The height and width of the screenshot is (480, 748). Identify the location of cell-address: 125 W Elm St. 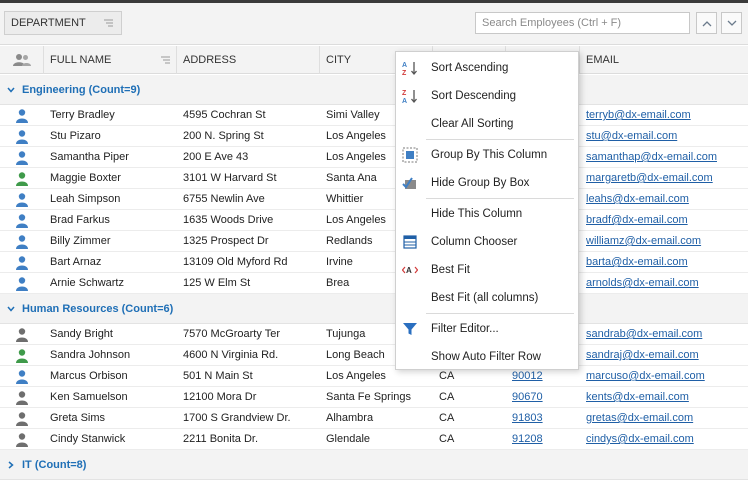
(248, 283).